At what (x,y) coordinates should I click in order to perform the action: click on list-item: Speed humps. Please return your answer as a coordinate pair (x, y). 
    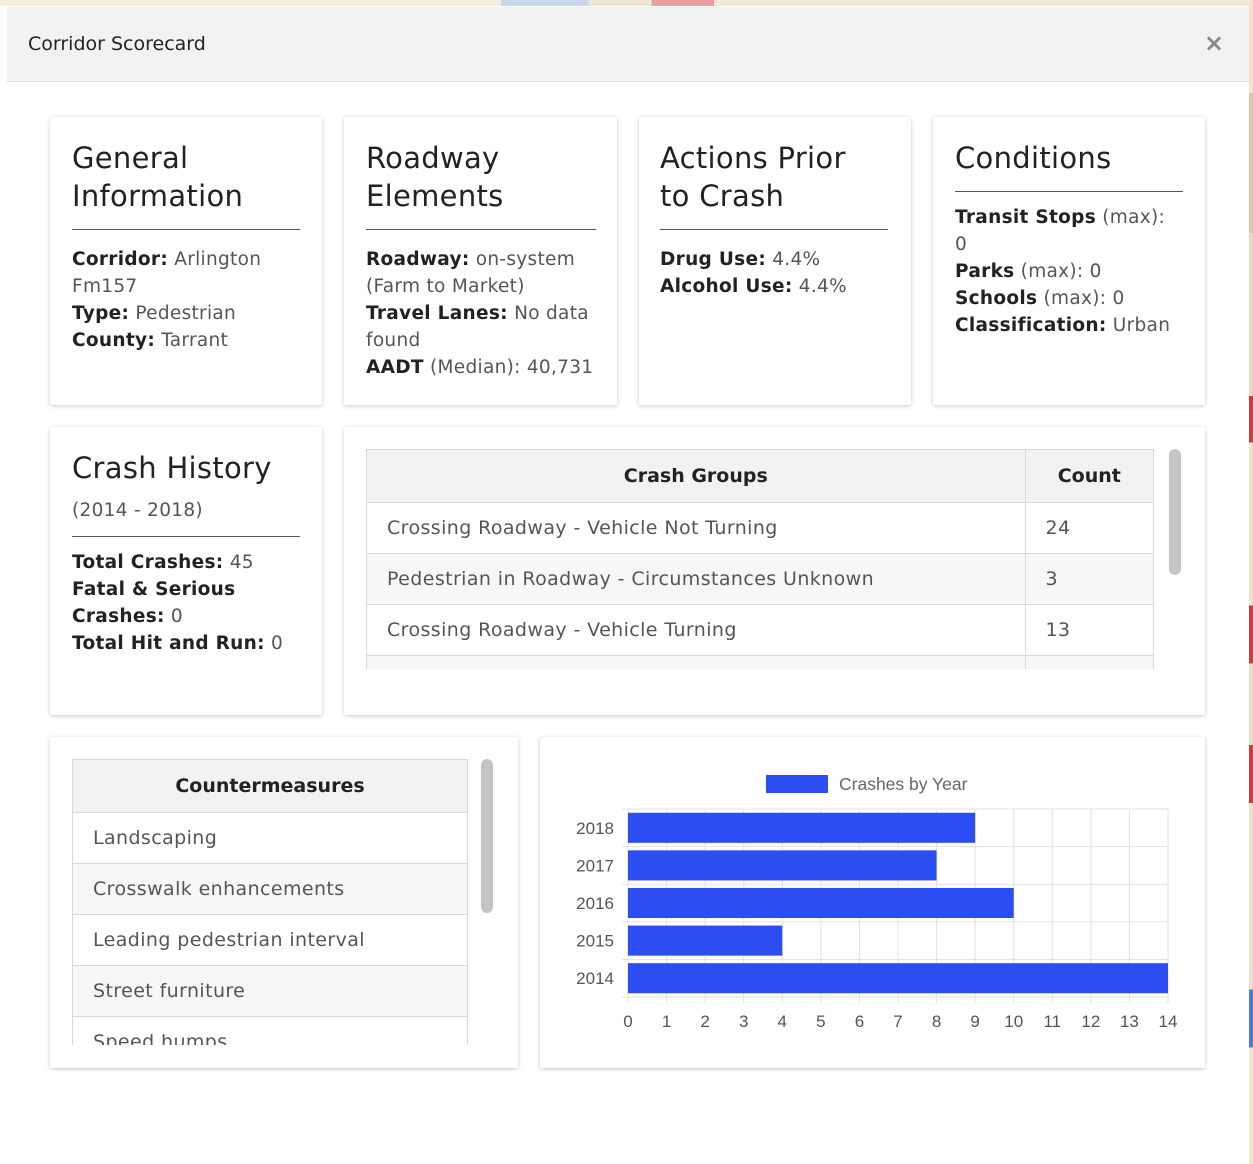
    Looking at the image, I should click on (270, 1030).